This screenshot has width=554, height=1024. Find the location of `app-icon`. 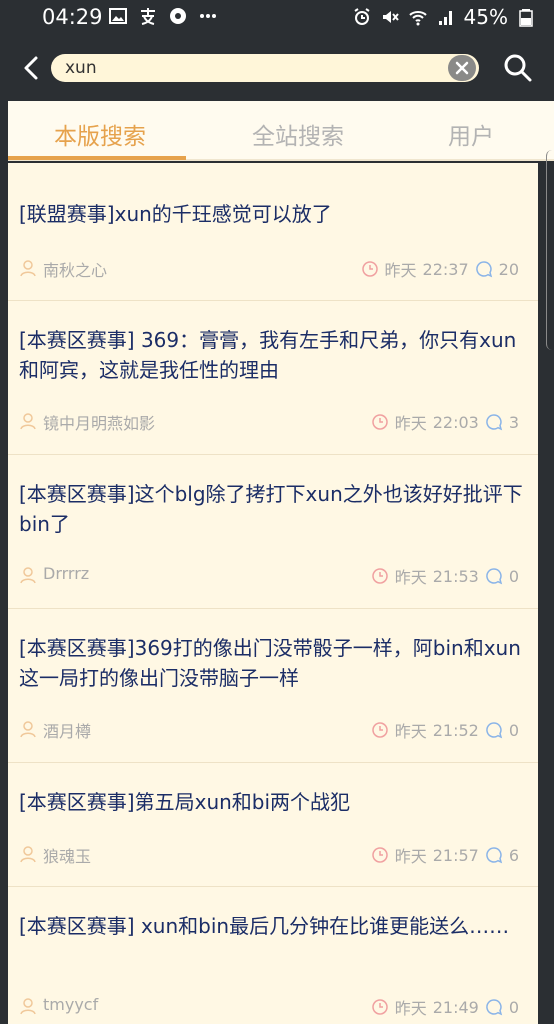

app-icon is located at coordinates (178, 16).